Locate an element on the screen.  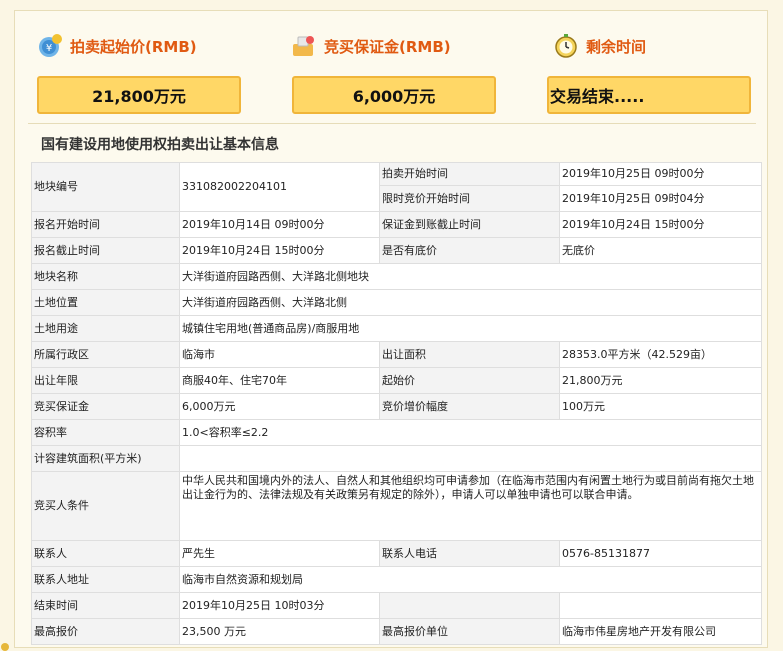
timed-bid-start-value: 2019年10月25日 09时04分 is located at coordinates (660, 198).